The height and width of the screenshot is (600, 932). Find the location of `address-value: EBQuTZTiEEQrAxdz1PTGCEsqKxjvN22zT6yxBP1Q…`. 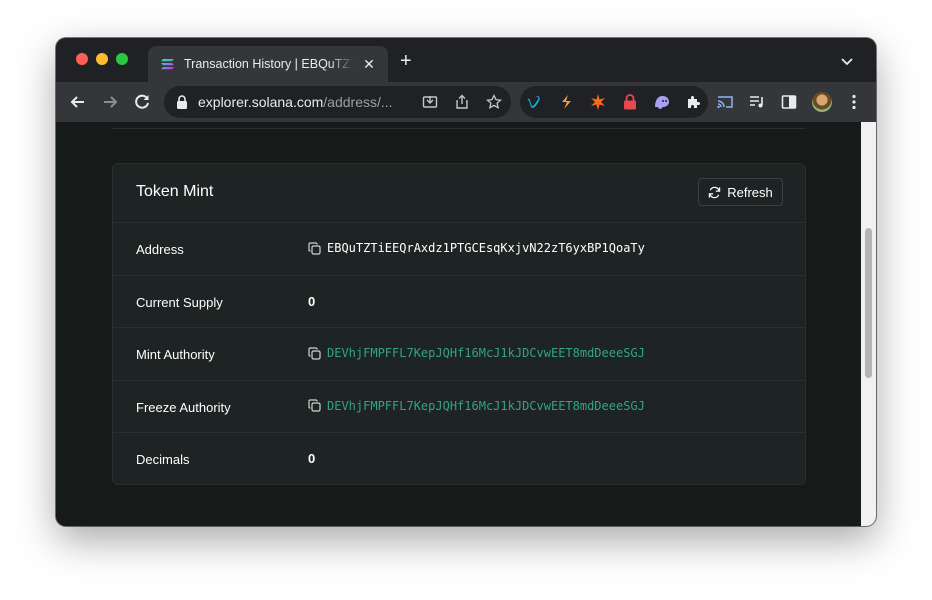

address-value: EBQuTZTiEEQrAxdz1PTGCEsqKxjvN22zT6yxBP1Q… is located at coordinates (486, 248).